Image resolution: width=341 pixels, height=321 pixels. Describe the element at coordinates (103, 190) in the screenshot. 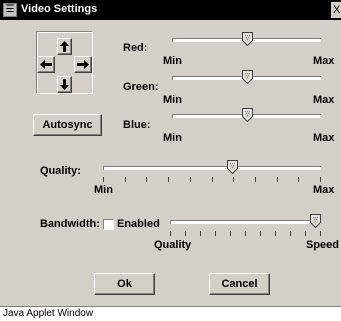

I see `quality-min-label: Min` at that location.